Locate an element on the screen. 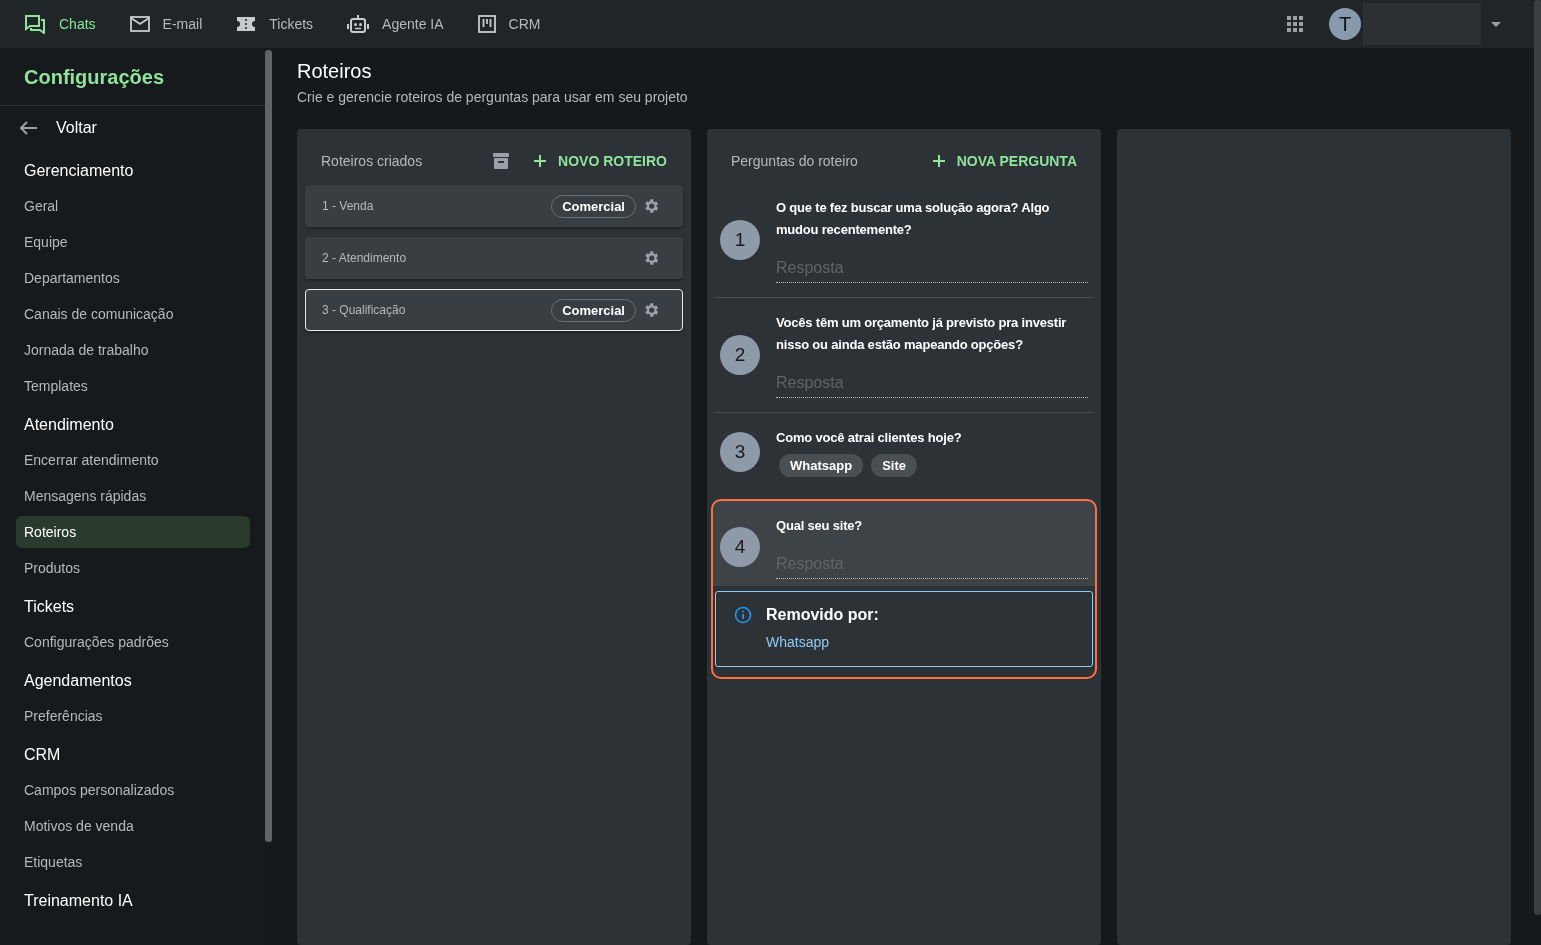 This screenshot has width=1541, height=945. sidebar-item: Canais de comunicação is located at coordinates (133, 314).